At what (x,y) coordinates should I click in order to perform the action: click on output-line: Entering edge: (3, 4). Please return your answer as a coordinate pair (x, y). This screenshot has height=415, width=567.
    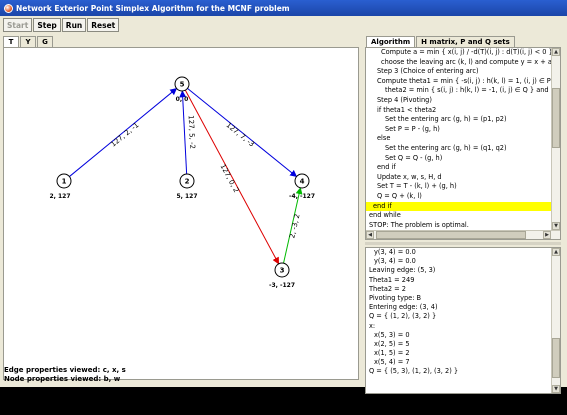
    Looking at the image, I should click on (403, 307).